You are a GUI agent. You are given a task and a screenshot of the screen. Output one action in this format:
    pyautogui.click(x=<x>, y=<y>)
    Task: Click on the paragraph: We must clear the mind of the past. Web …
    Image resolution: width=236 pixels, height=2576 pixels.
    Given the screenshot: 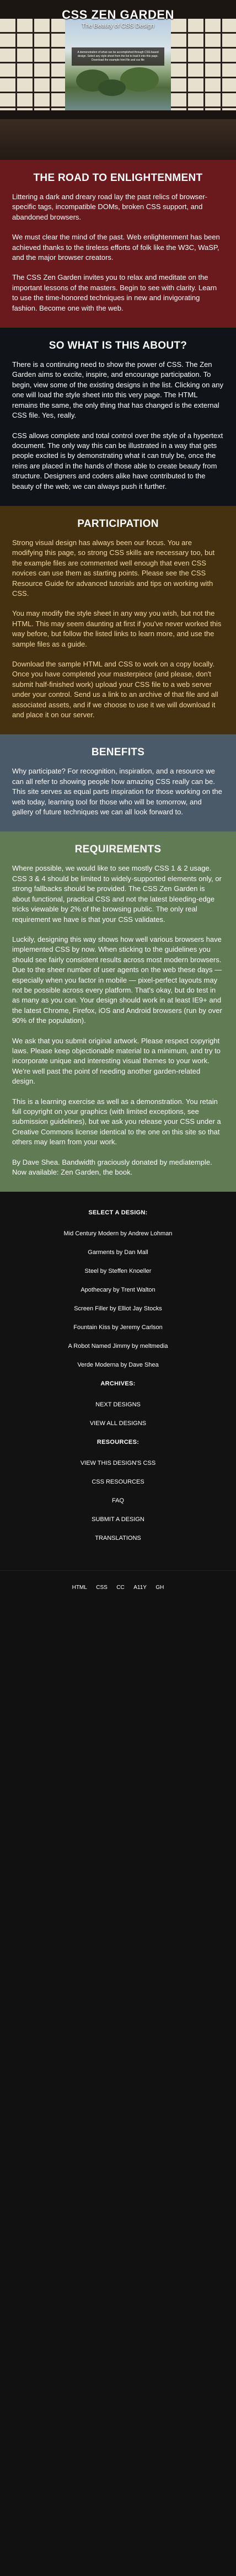 What is the action you would take?
    pyautogui.click(x=116, y=247)
    